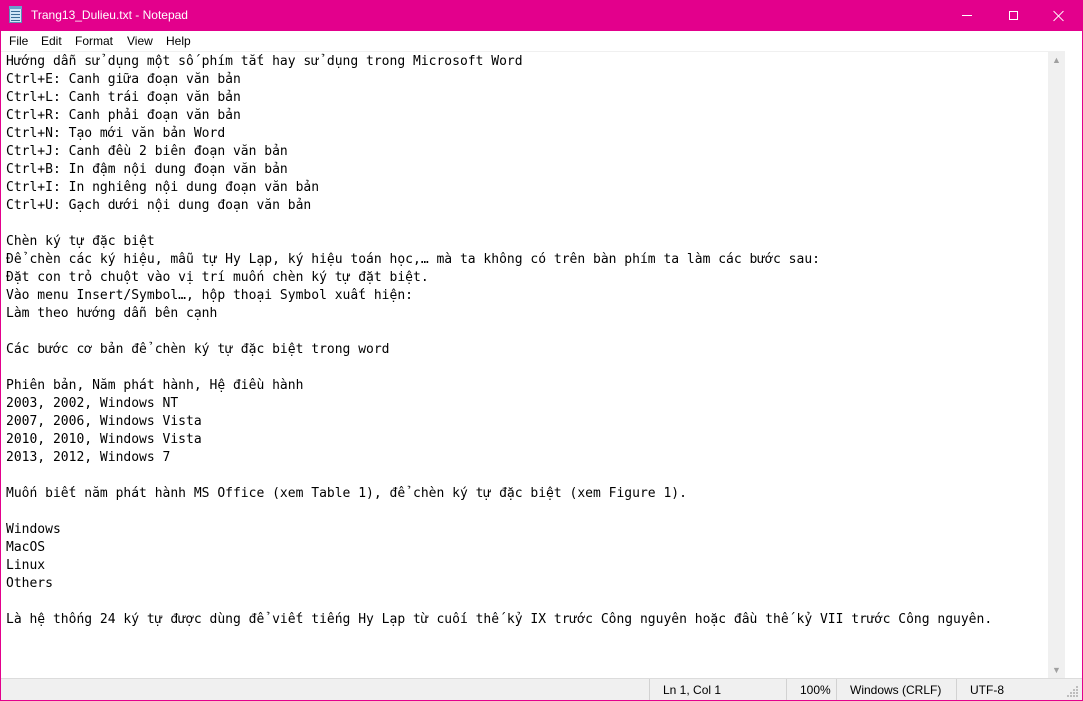 This screenshot has width=1083, height=701. I want to click on text-line: Windows, so click(33, 529).